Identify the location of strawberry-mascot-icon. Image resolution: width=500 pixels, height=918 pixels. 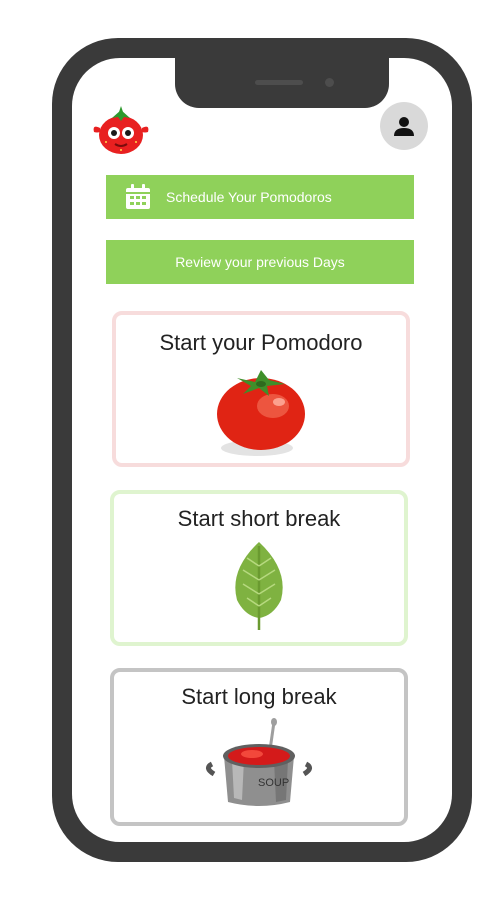
(121, 130).